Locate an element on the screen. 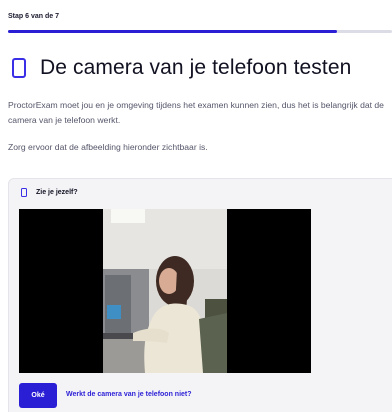  page-title: De camera van je telefoon testen is located at coordinates (196, 67).